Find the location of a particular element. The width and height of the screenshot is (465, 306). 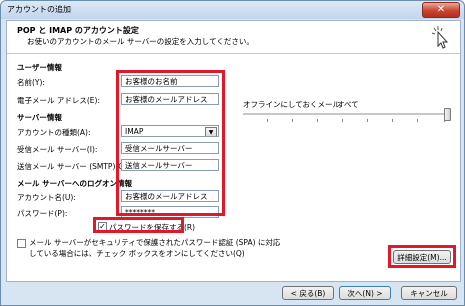

highlight-box-save-password is located at coordinates (138, 225).